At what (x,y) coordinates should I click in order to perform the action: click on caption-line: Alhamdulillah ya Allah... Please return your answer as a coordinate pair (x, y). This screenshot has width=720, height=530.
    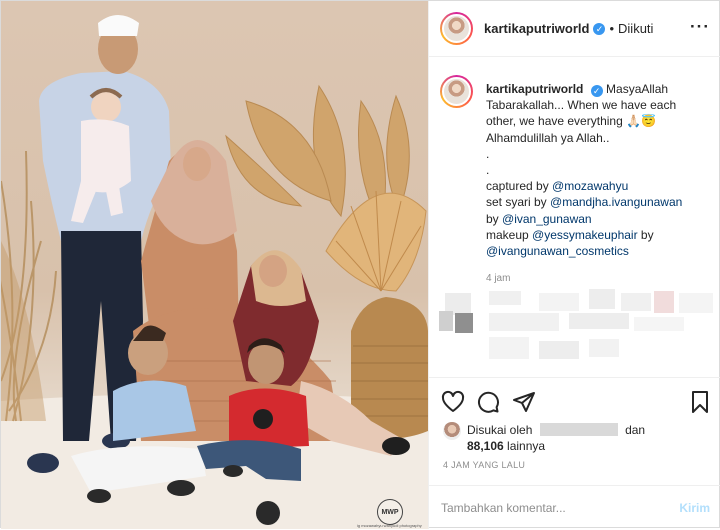
    Looking at the image, I should click on (548, 137).